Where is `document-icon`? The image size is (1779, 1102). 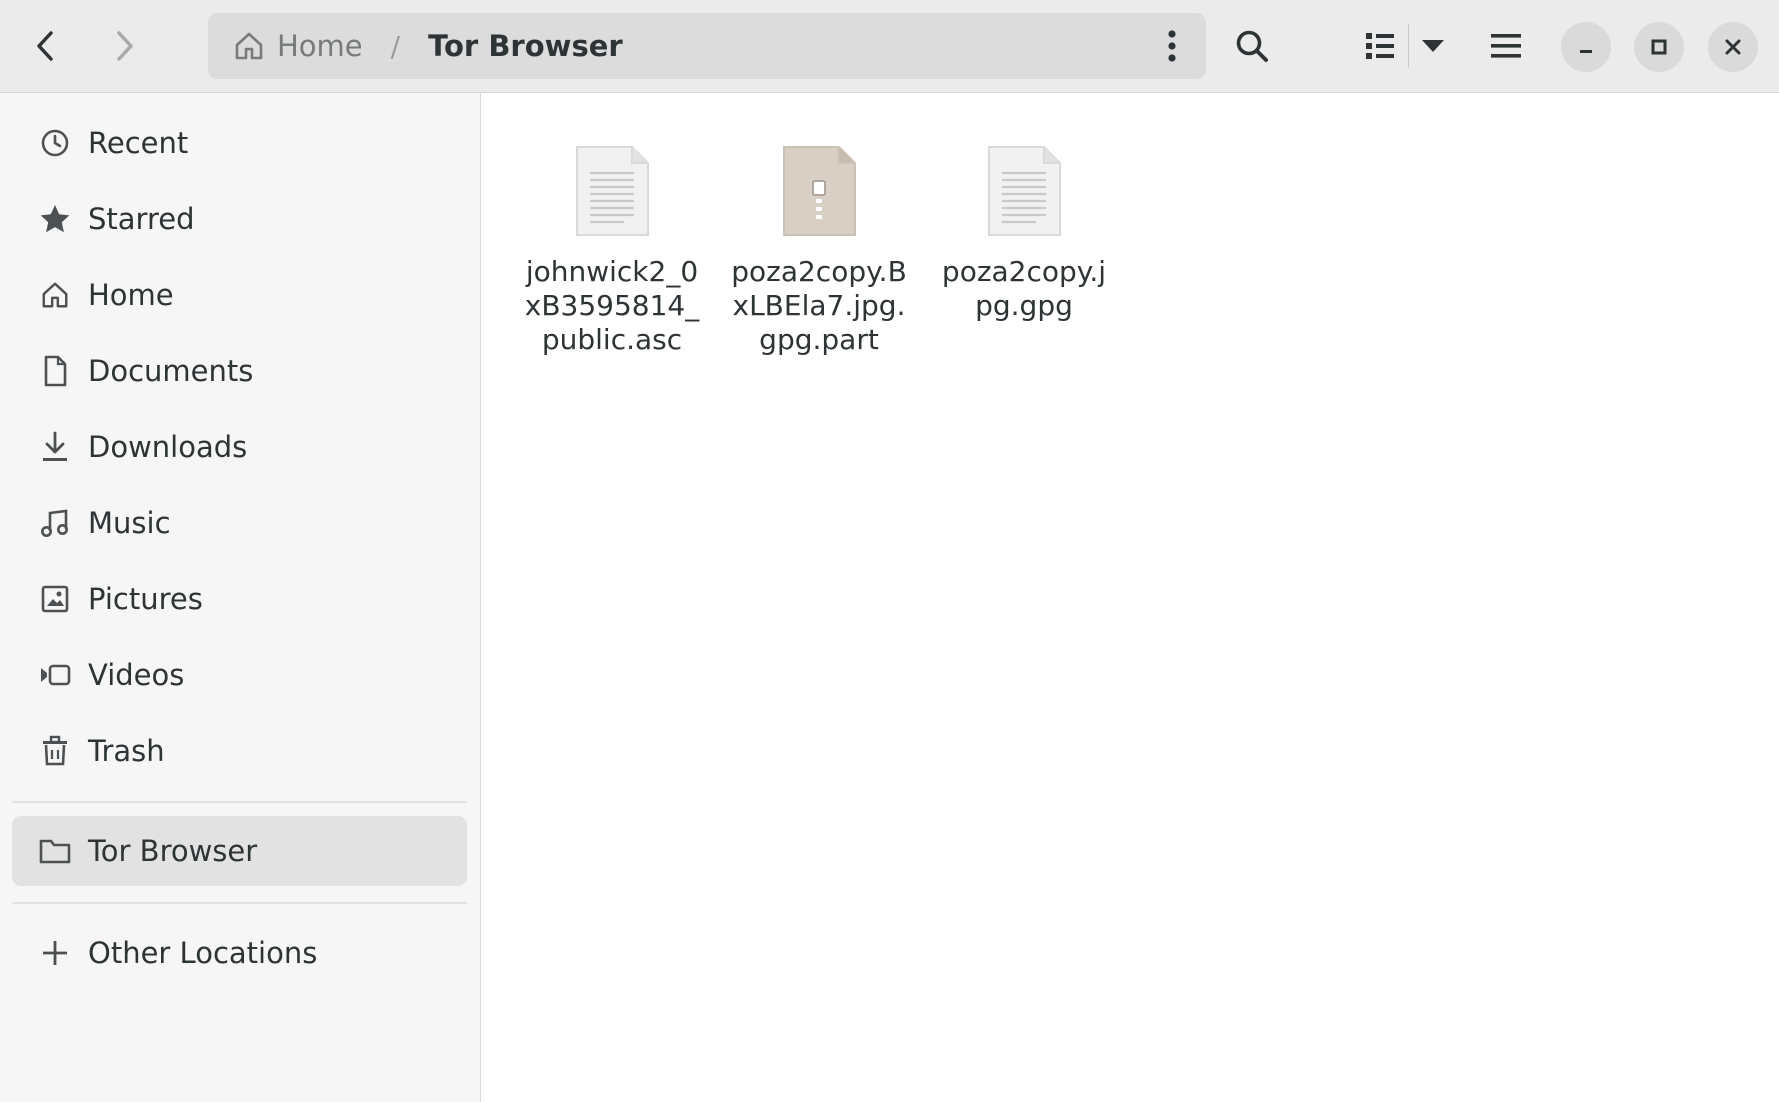
document-icon is located at coordinates (55, 371).